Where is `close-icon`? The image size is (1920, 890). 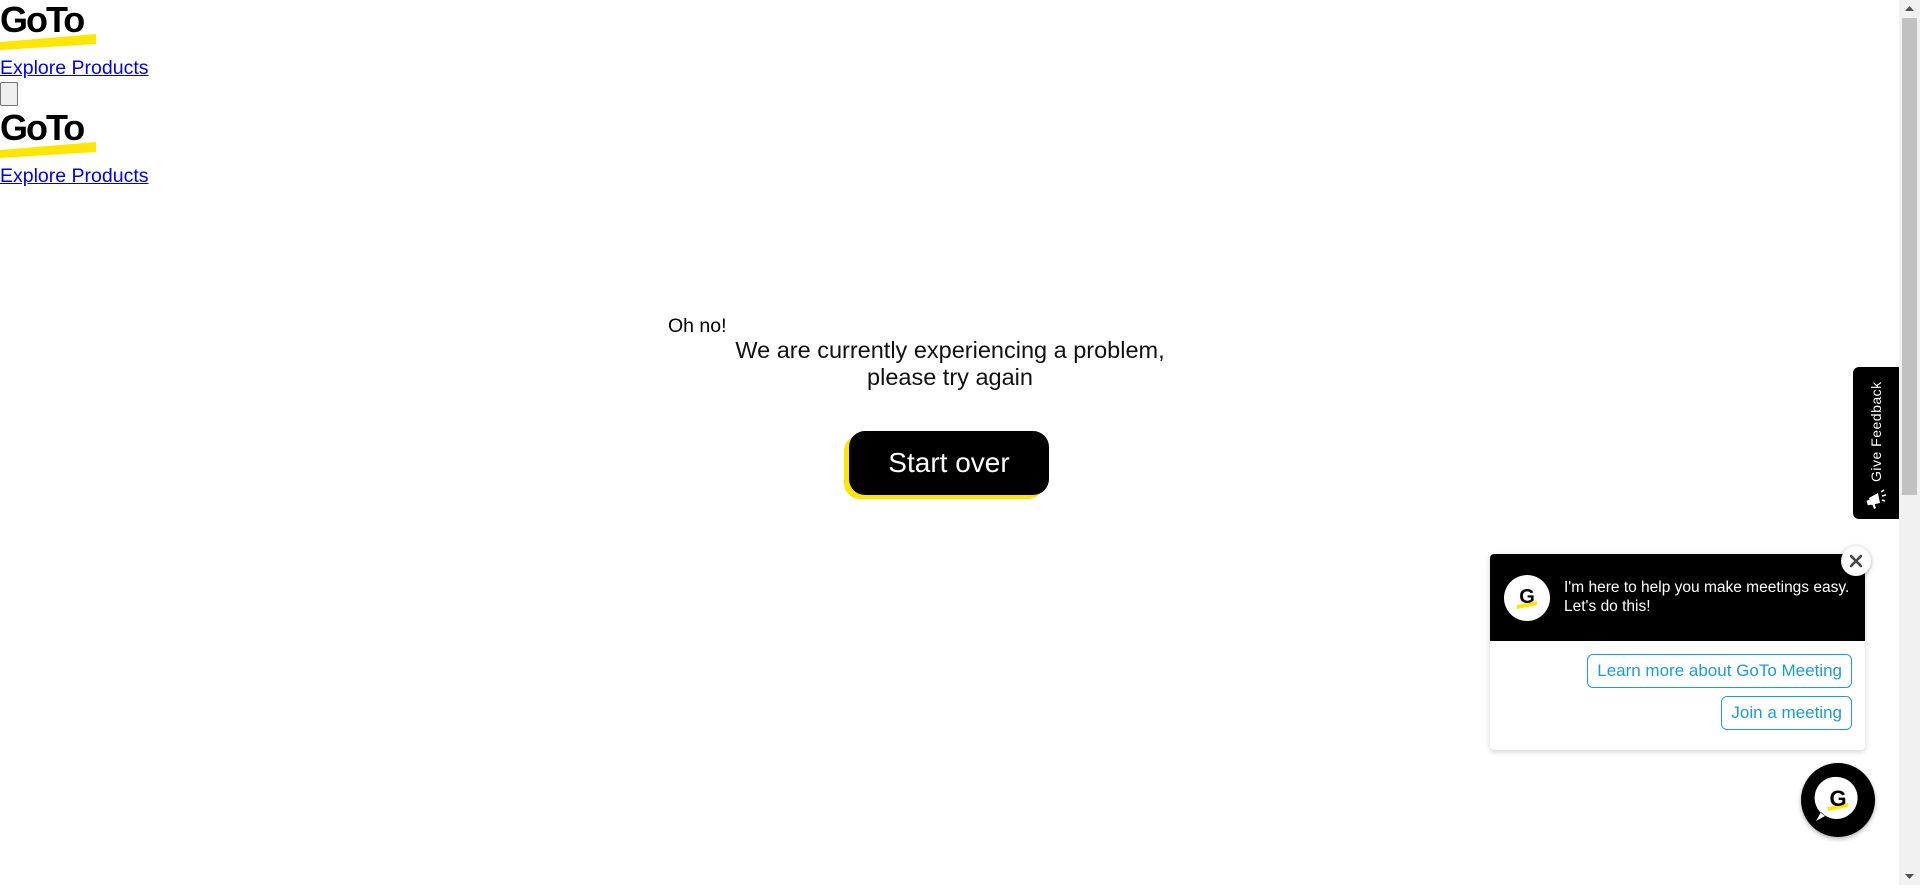 close-icon is located at coordinates (1856, 561).